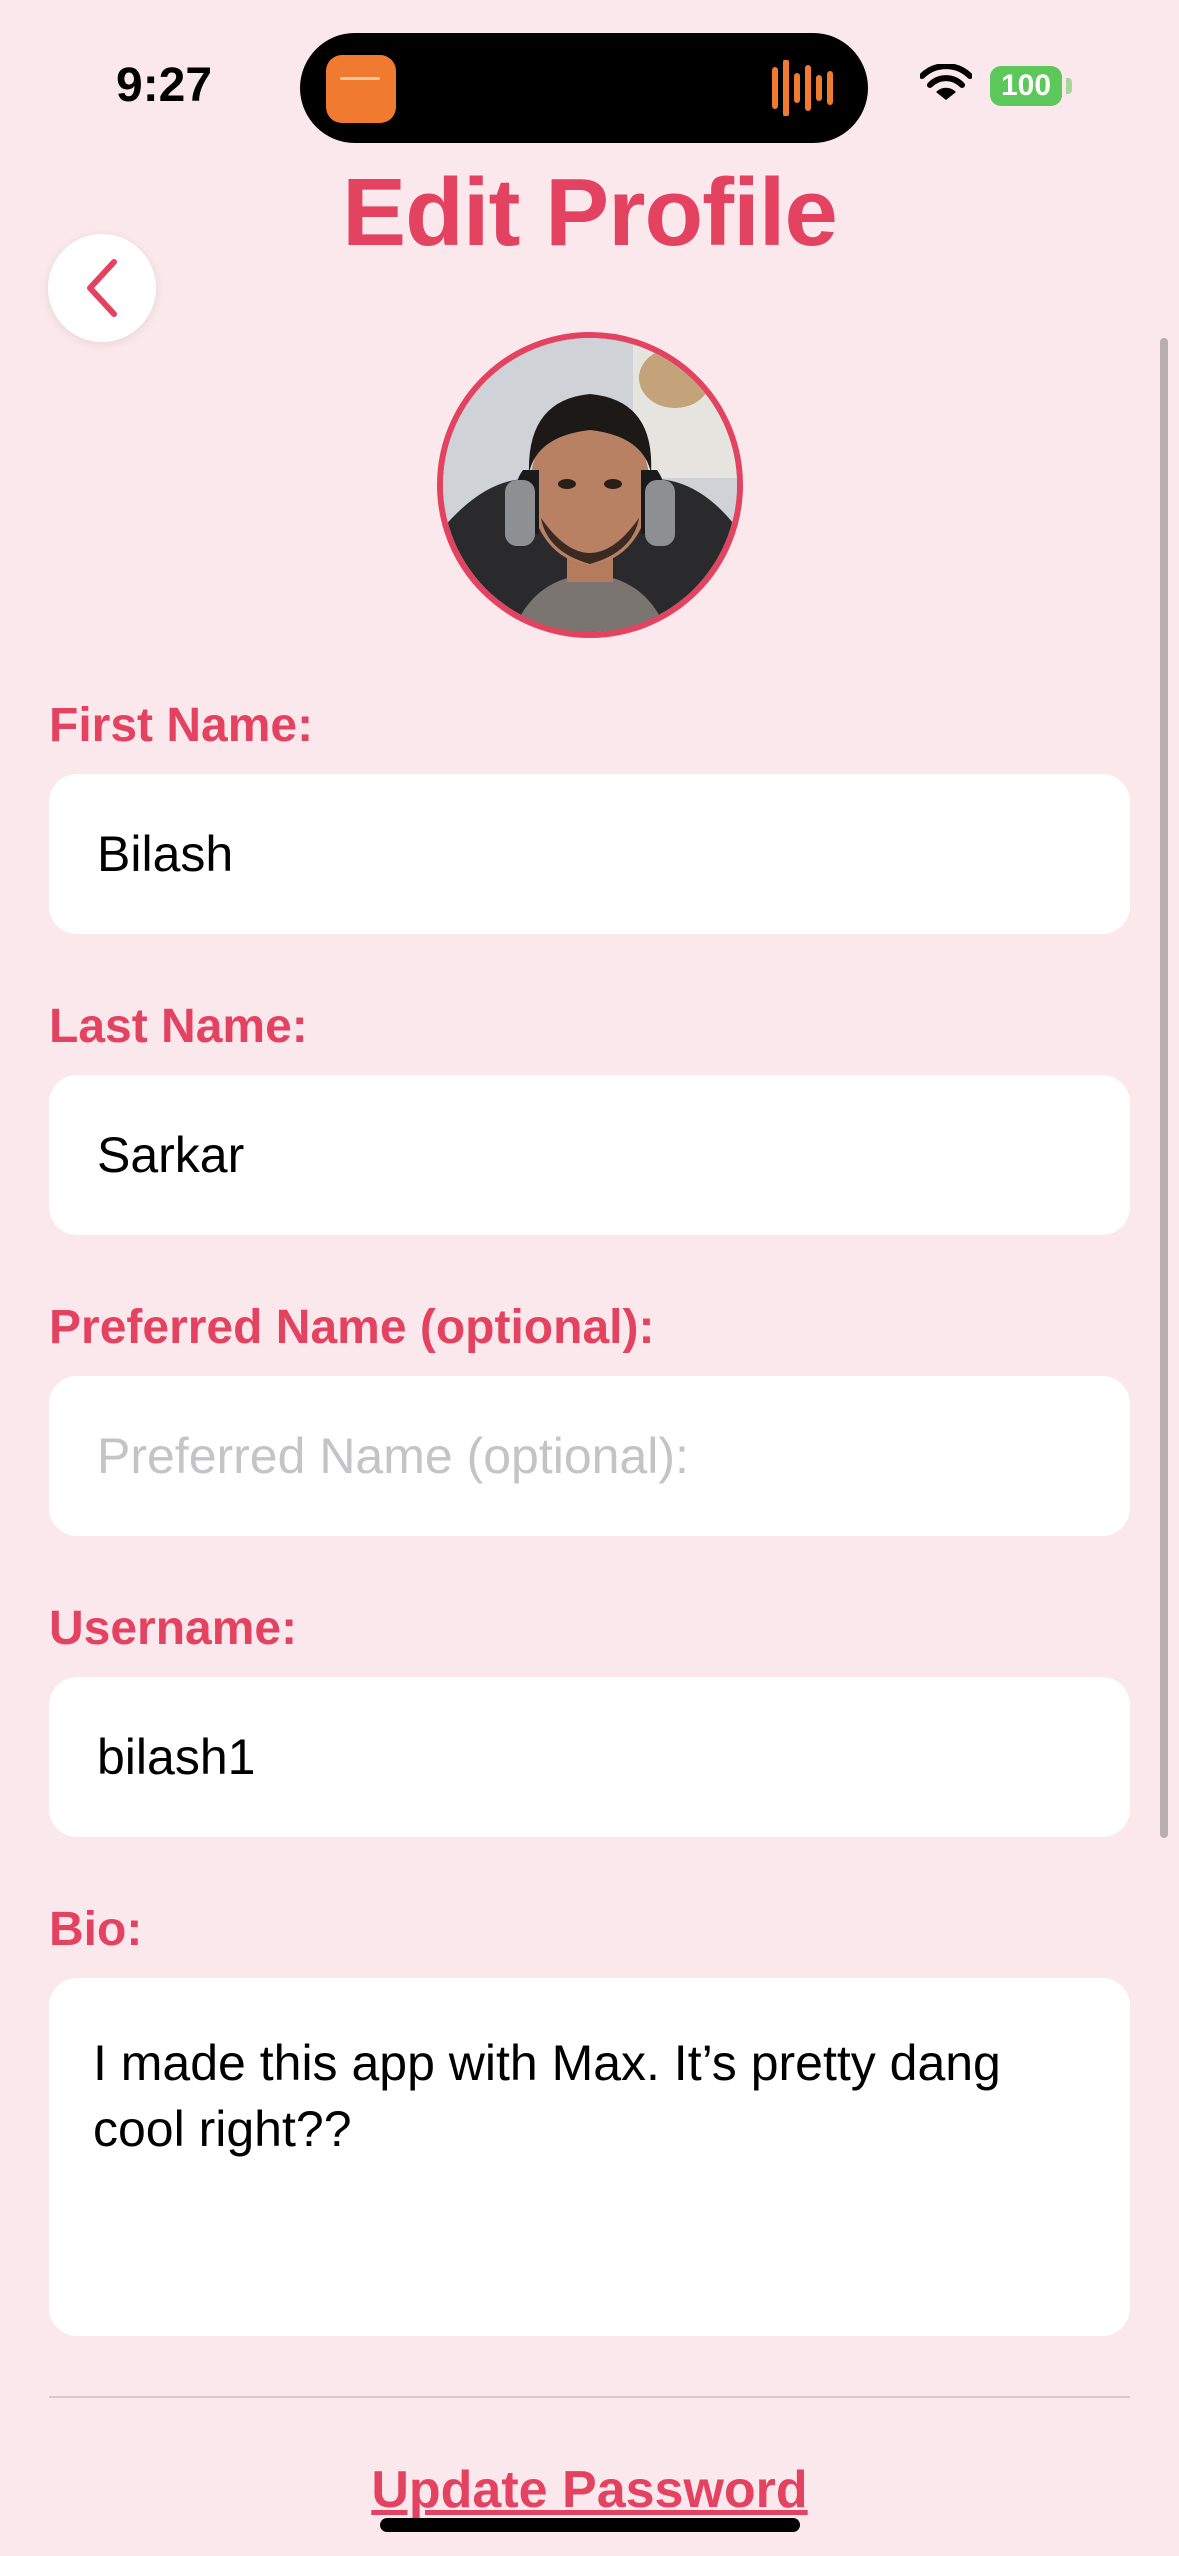 The width and height of the screenshot is (1179, 2556). I want to click on profile-avatar, so click(590, 485).